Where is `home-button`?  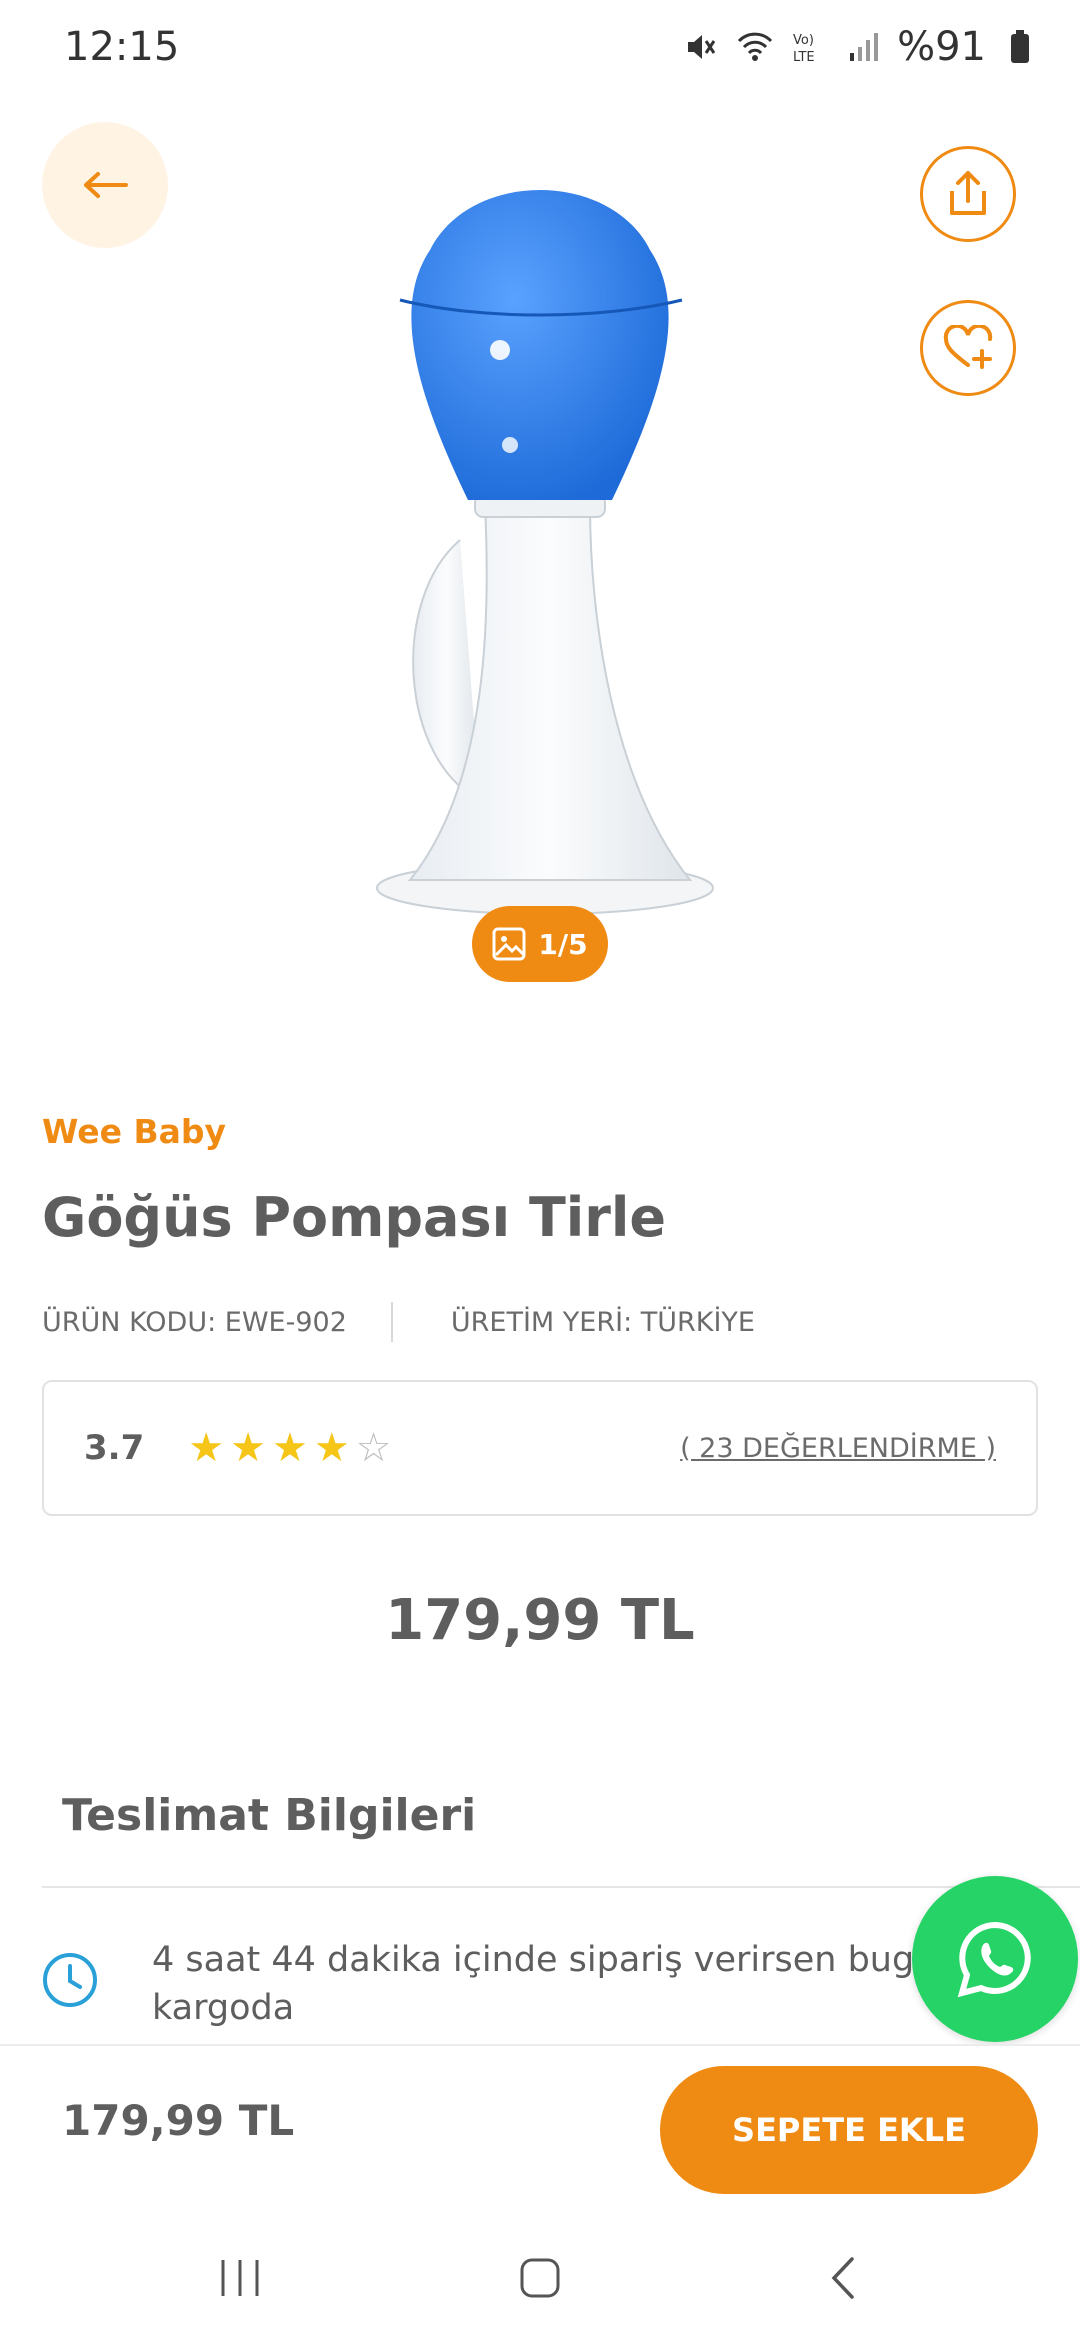 home-button is located at coordinates (540, 2278).